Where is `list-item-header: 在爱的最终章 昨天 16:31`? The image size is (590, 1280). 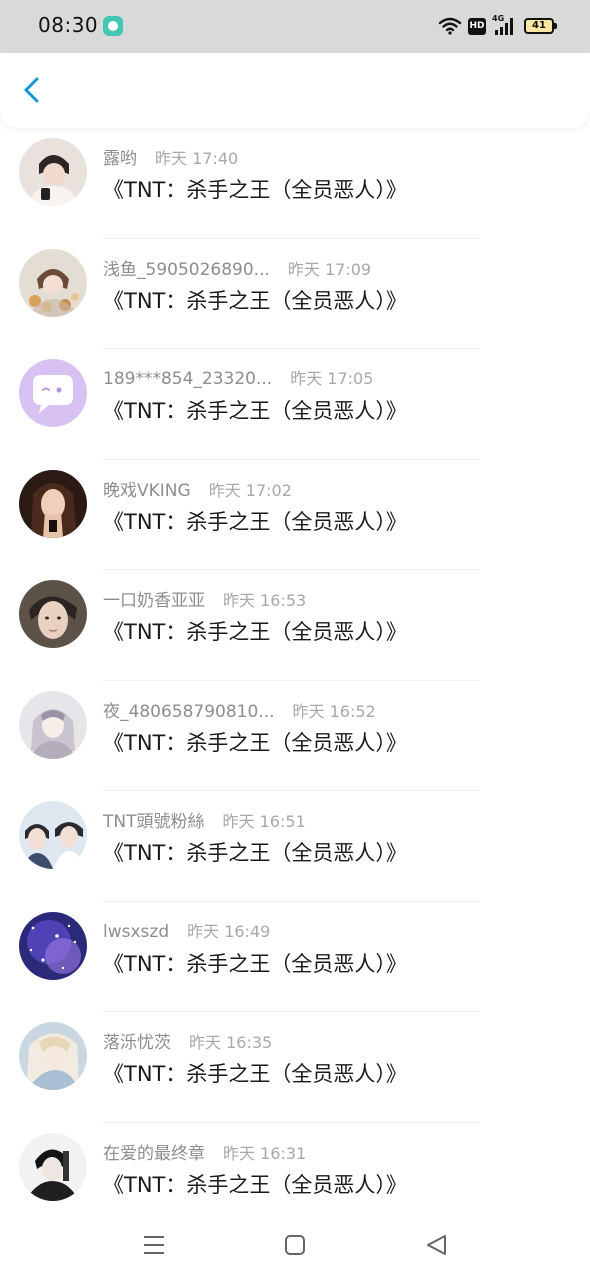
list-item-header: 在爱的最终章 昨天 16:31 is located at coordinates (205, 1151).